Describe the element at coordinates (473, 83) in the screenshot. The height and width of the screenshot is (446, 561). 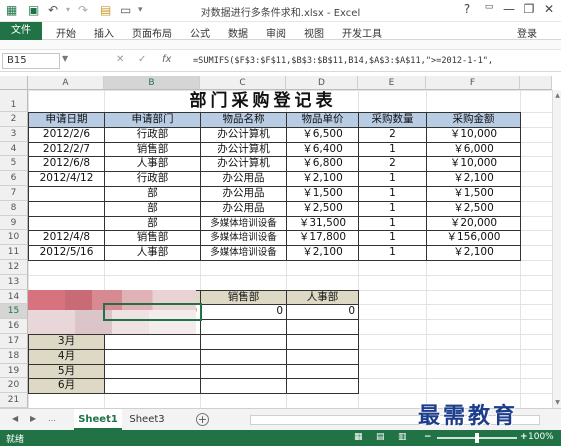
I see `column-header-f: F` at that location.